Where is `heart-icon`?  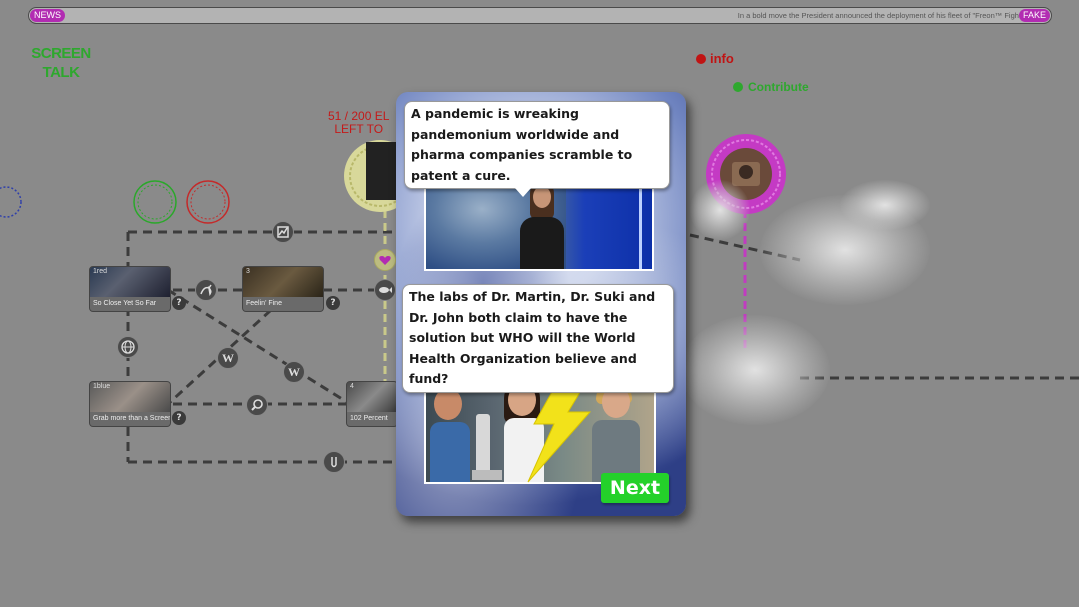 heart-icon is located at coordinates (385, 260).